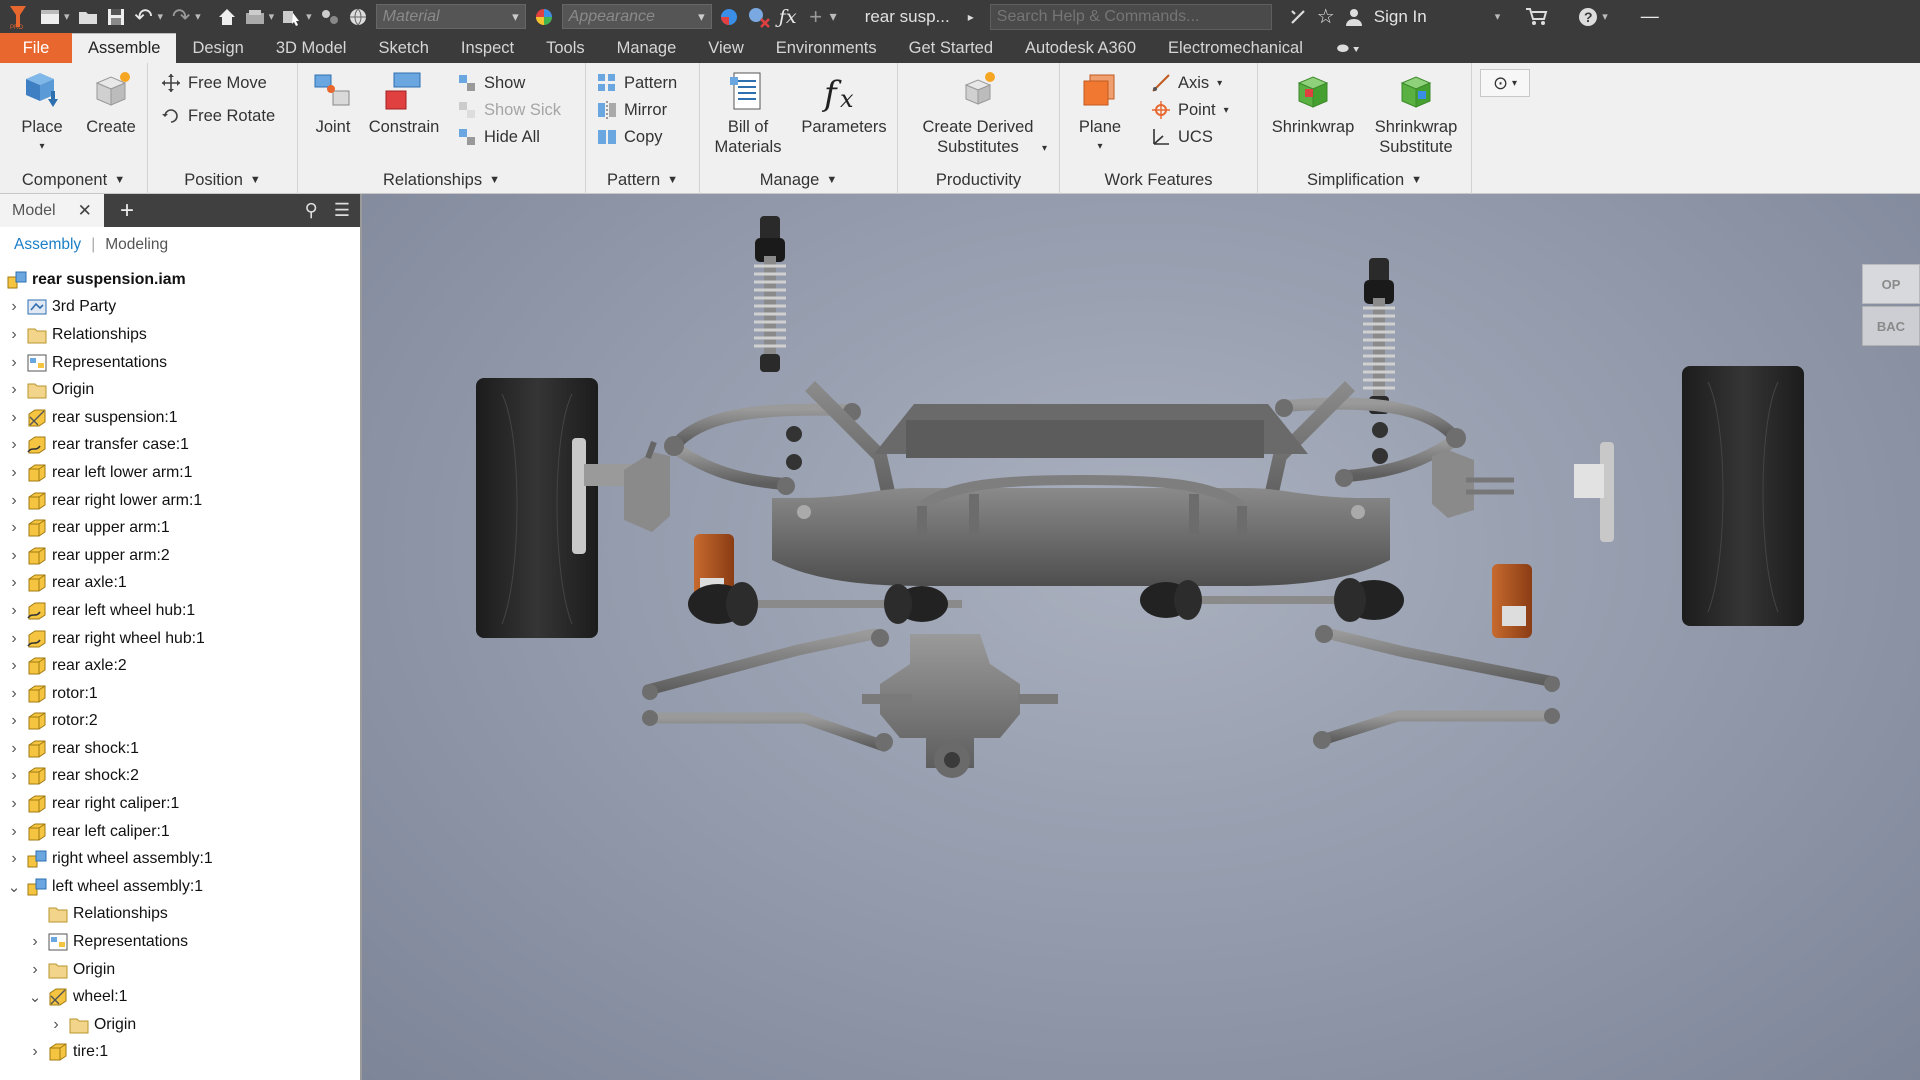 Image resolution: width=1920 pixels, height=1080 pixels. I want to click on viewcube-top-face: OP, so click(1891, 284).